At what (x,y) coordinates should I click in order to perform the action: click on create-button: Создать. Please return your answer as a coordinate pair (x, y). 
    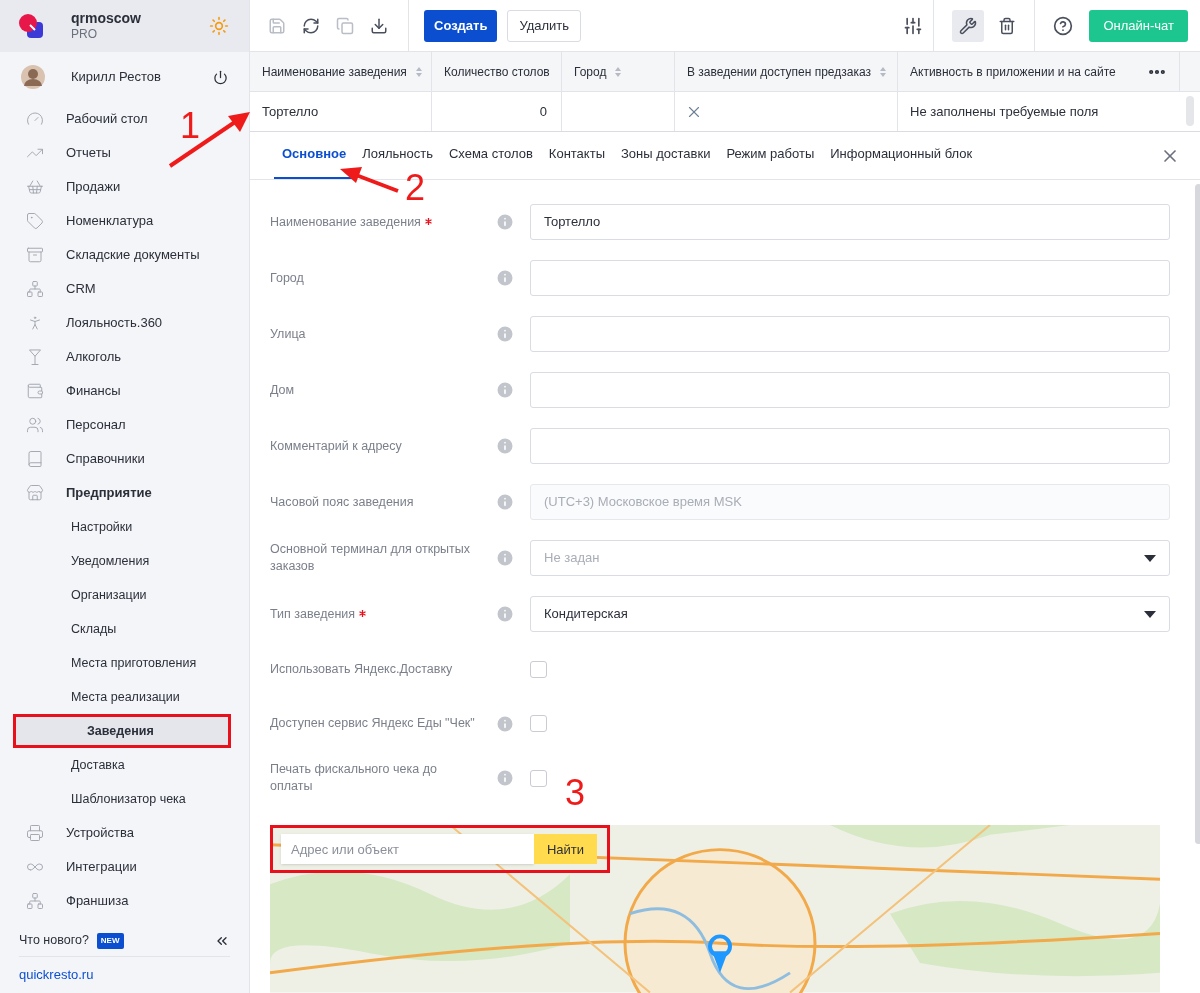
    Looking at the image, I should click on (461, 25).